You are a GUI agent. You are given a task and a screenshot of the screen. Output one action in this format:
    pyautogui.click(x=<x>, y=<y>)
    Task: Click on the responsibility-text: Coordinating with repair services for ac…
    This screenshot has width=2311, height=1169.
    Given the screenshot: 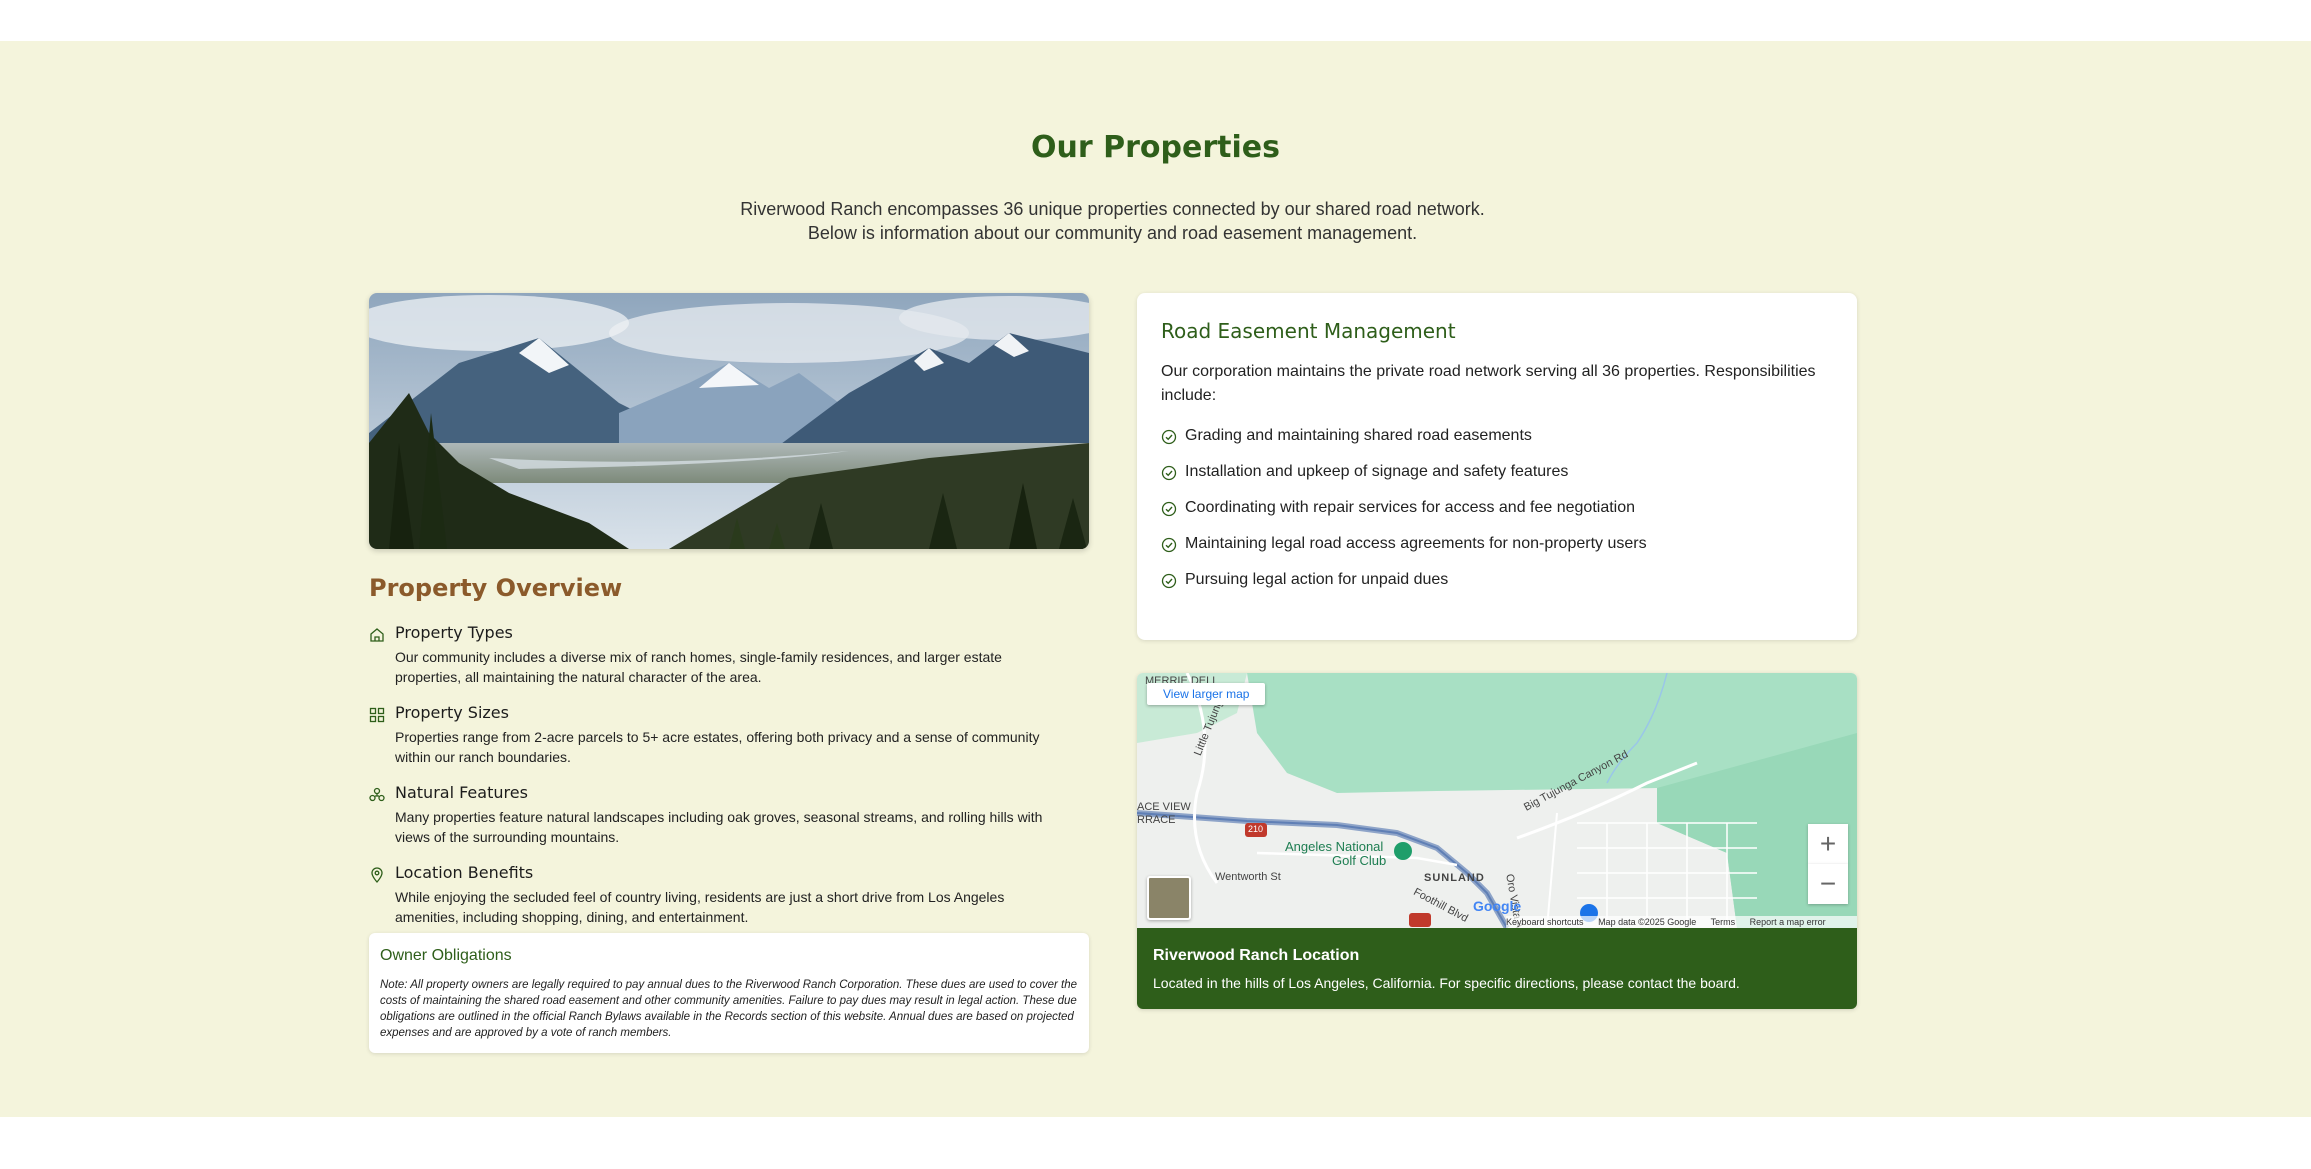 What is the action you would take?
    pyautogui.click(x=1410, y=507)
    